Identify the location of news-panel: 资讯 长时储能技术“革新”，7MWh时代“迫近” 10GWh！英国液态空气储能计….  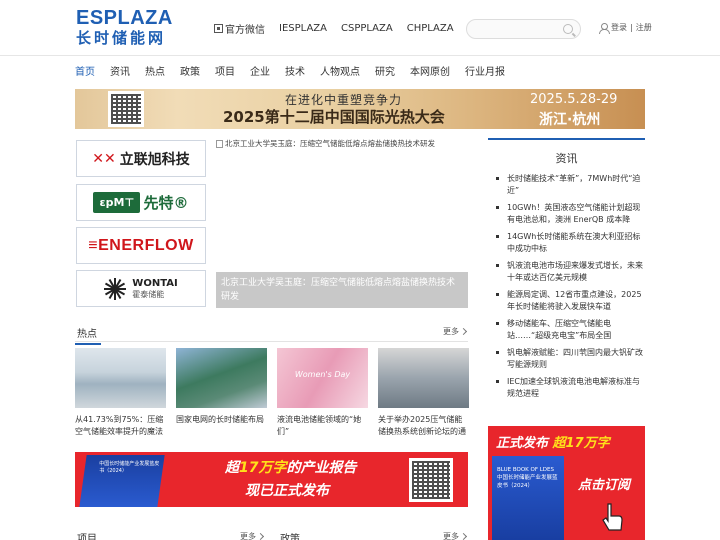
(566, 278).